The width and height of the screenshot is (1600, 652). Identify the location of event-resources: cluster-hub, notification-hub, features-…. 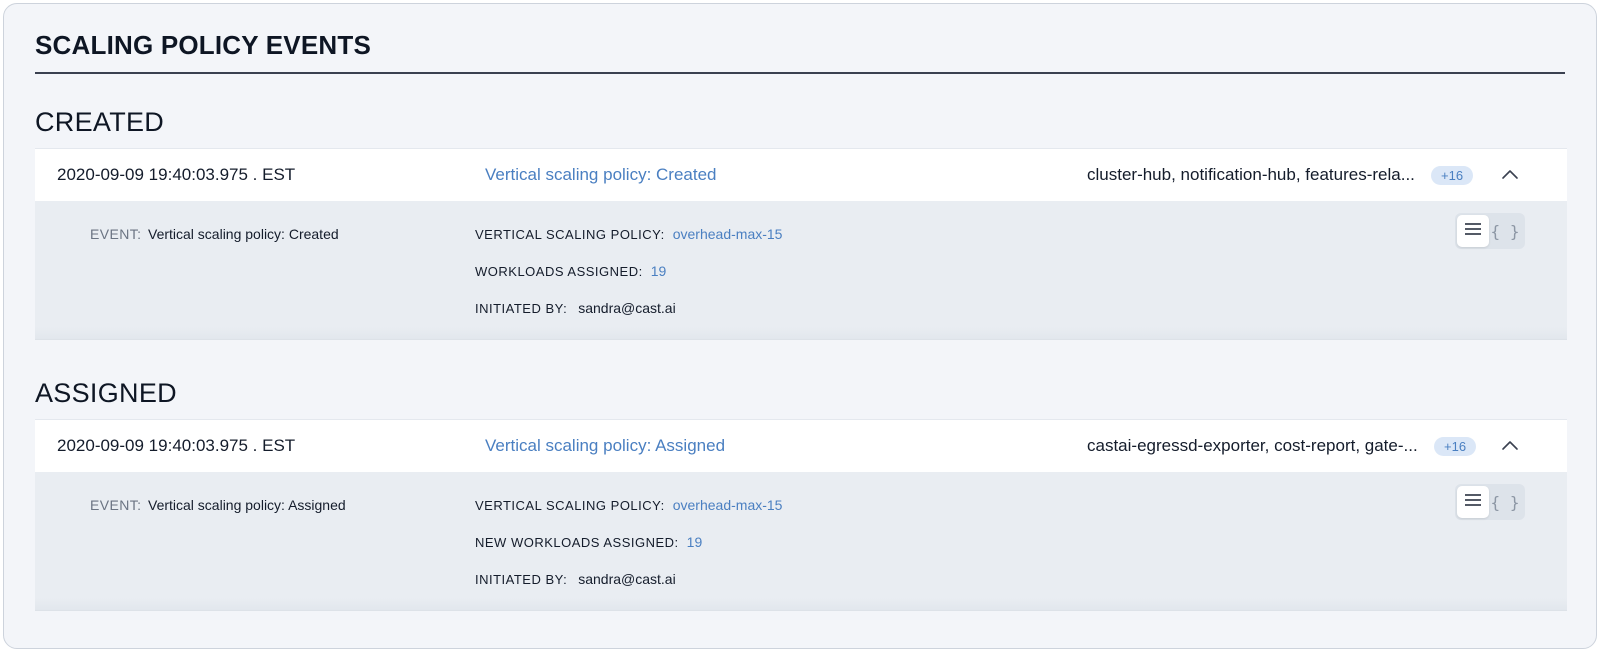
(1251, 174).